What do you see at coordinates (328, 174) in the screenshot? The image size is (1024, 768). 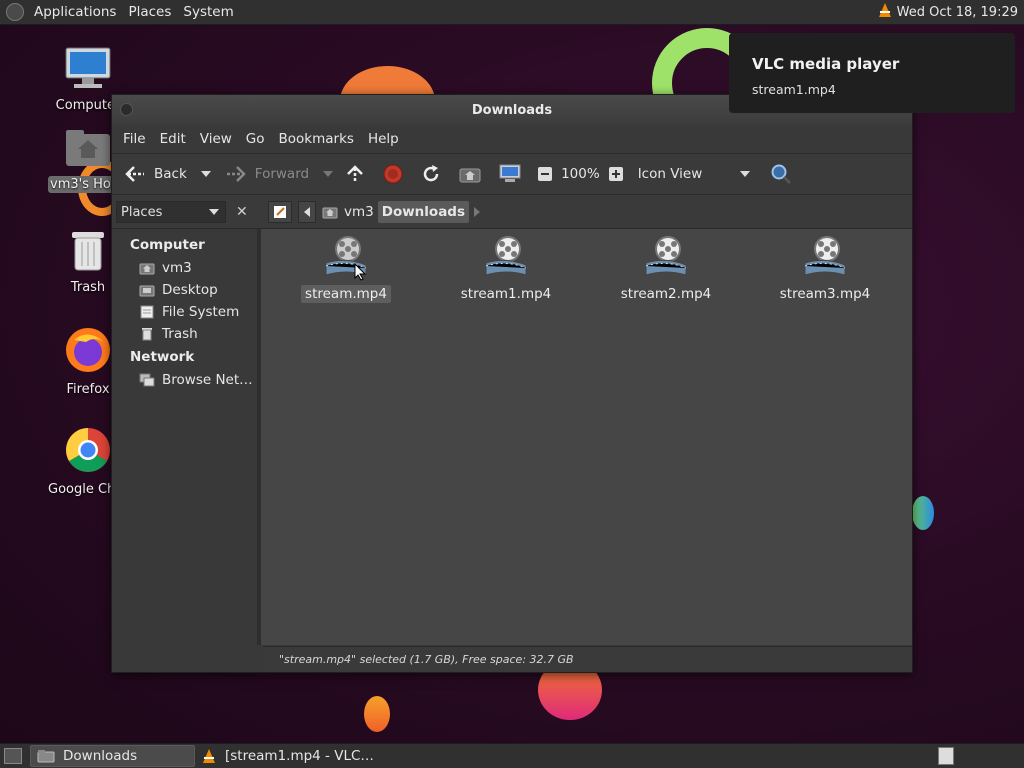 I see `forward-history-dropdown-icon` at bounding box center [328, 174].